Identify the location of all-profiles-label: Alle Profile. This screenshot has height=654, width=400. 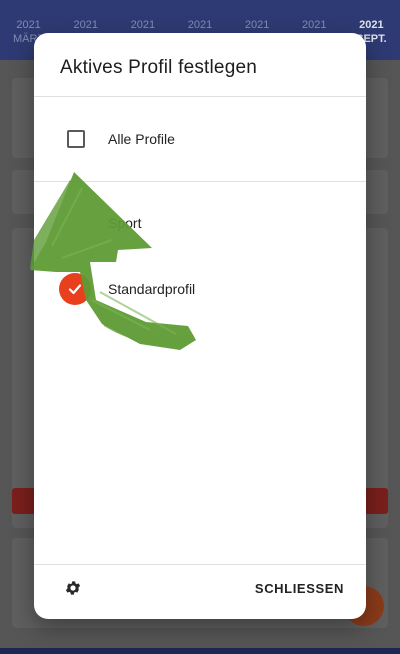
(141, 139).